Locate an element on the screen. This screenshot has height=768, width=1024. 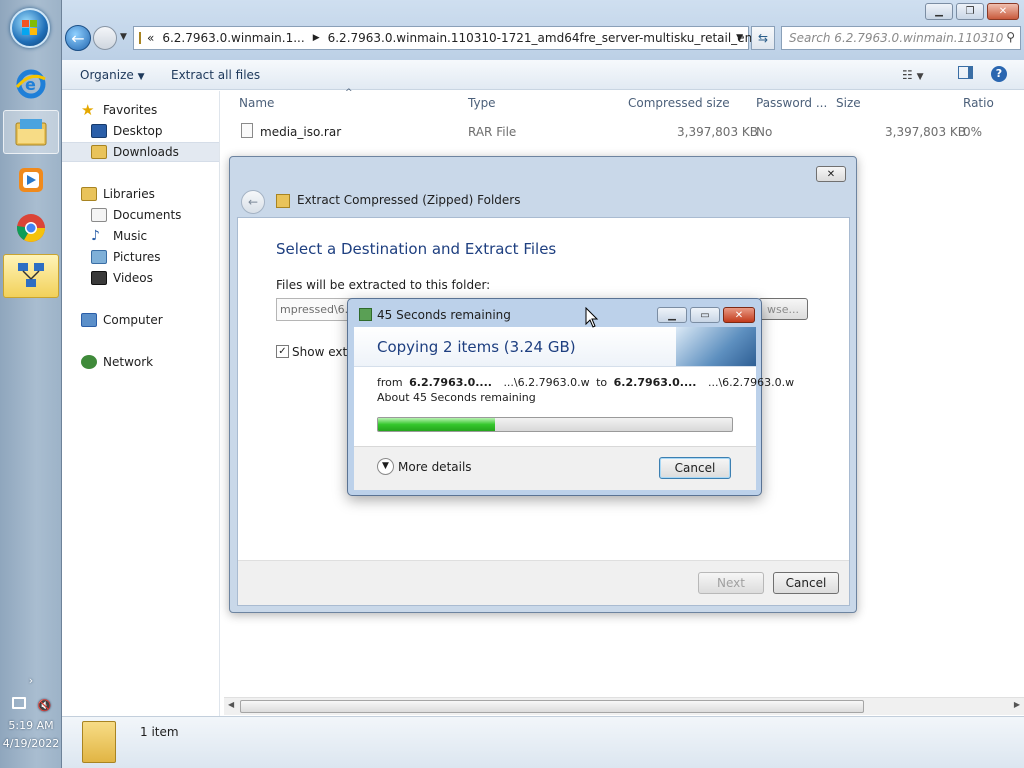
taskbar-chrome is located at coordinates (31, 228).